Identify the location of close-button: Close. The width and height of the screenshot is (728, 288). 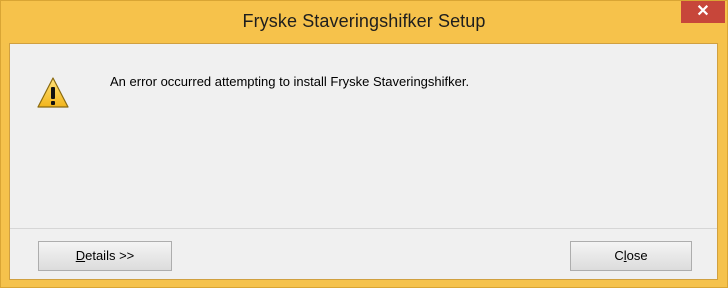
(631, 256).